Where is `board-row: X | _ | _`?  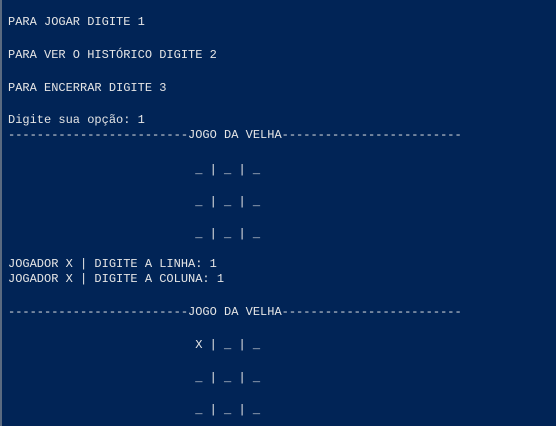 board-row: X | _ | _ is located at coordinates (134, 345).